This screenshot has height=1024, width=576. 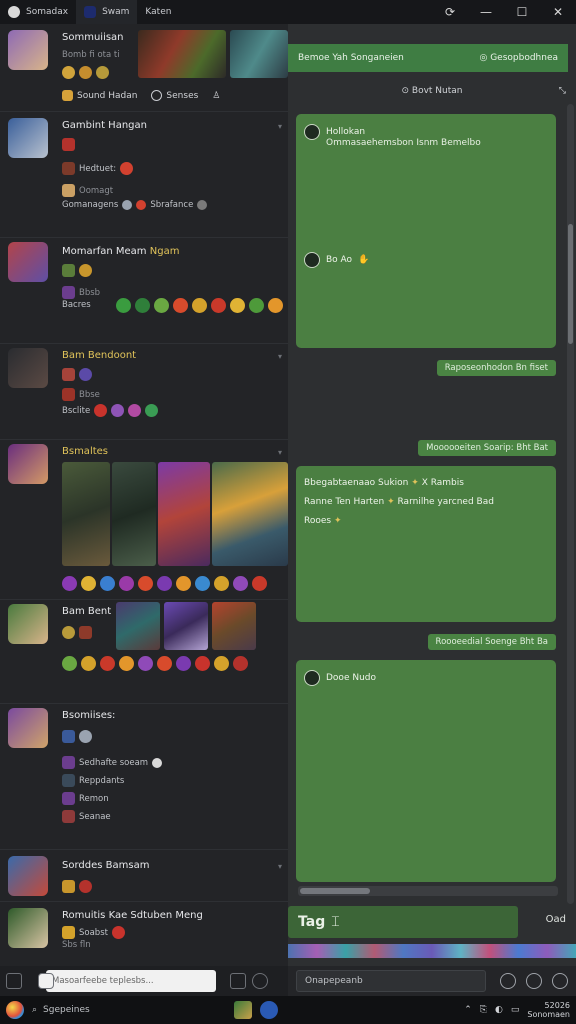 What do you see at coordinates (174, 95) in the screenshot?
I see `quick-action-senses: Senses` at bounding box center [174, 95].